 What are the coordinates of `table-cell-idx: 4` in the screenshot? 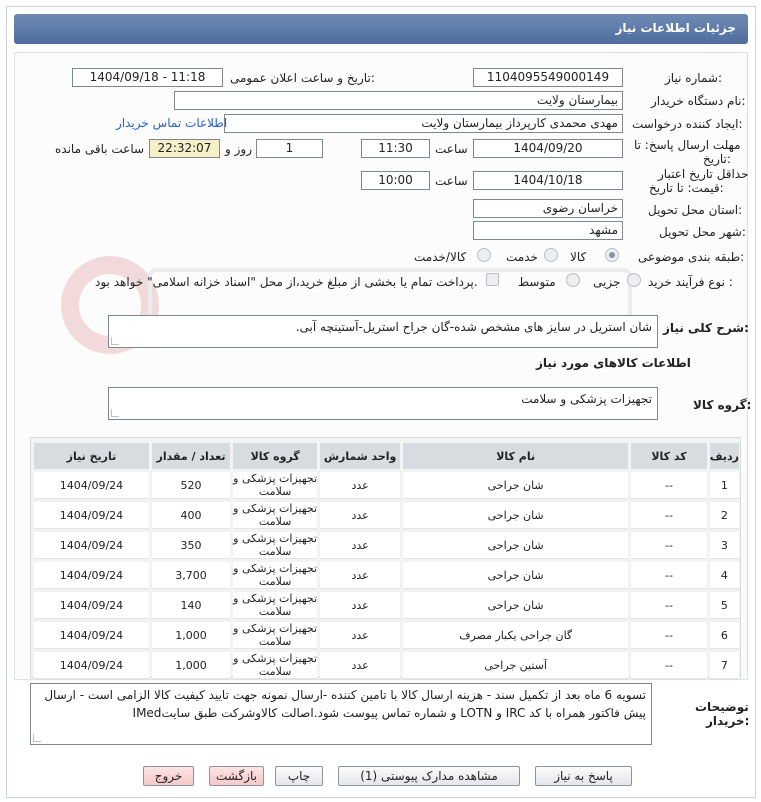 It's located at (724, 575).